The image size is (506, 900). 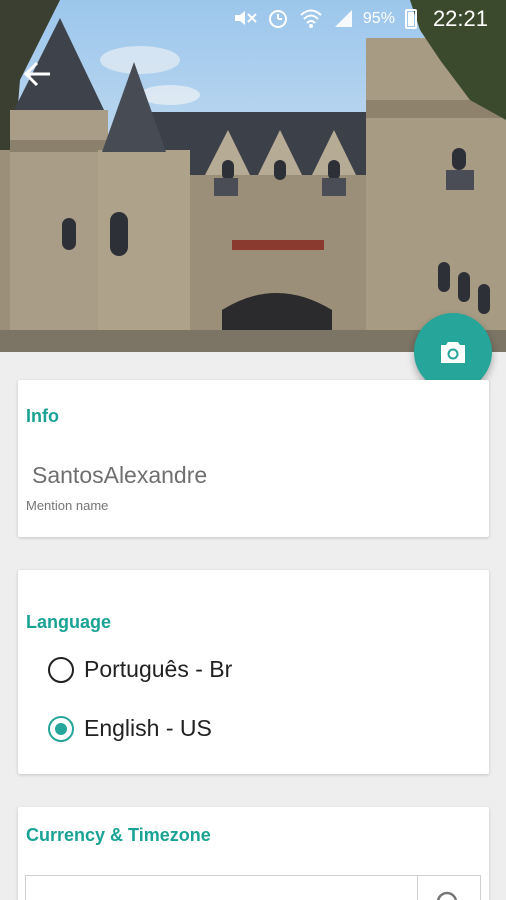 What do you see at coordinates (221, 887) in the screenshot?
I see `currency-input` at bounding box center [221, 887].